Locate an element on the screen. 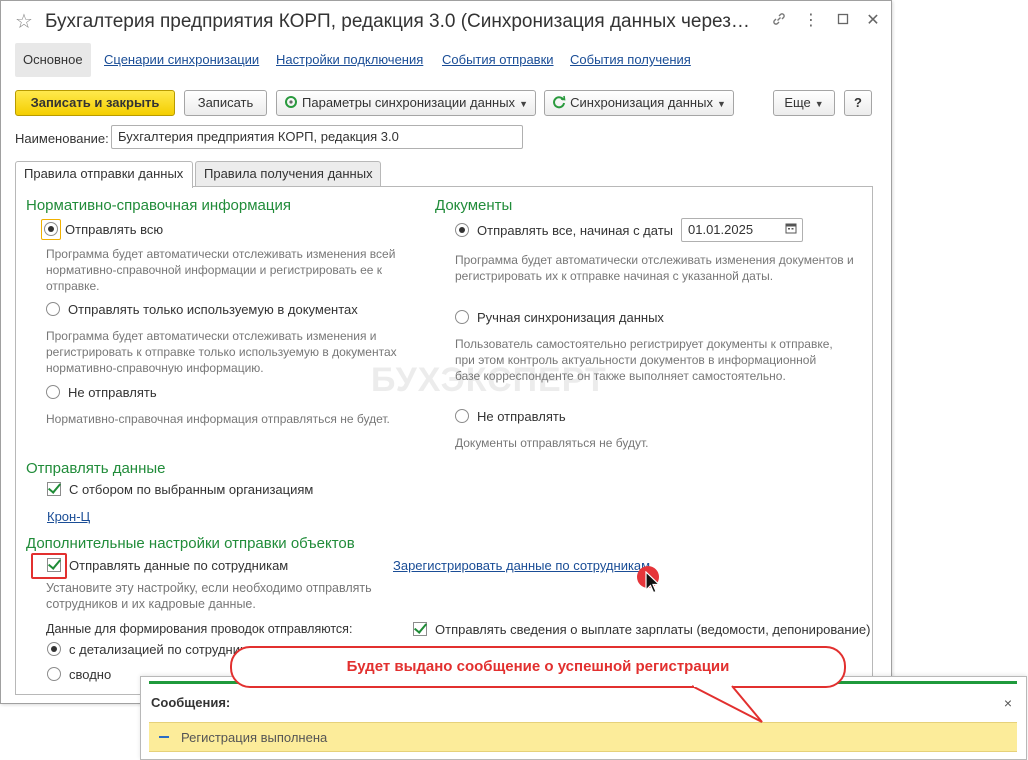  tab-sync-scenarios: Сценарии синхронизации is located at coordinates (181, 60).